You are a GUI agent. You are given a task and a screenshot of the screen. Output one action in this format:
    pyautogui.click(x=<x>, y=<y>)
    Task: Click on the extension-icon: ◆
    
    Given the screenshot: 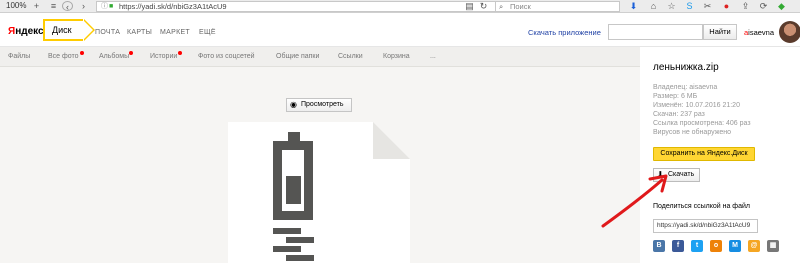 What is the action you would take?
    pyautogui.click(x=781, y=6)
    